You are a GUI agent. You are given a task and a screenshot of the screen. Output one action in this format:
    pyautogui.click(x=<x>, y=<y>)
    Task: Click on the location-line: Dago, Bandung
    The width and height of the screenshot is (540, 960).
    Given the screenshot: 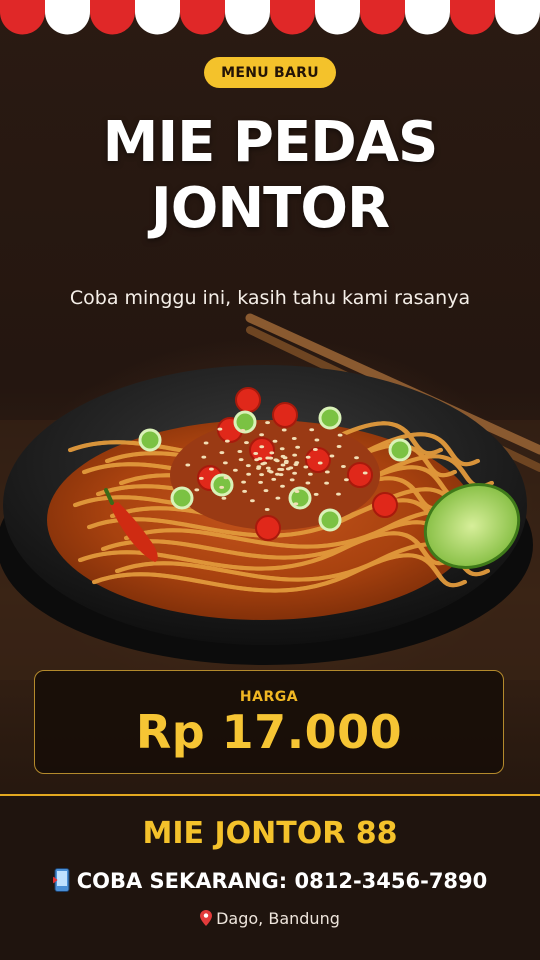 What is the action you would take?
    pyautogui.click(x=270, y=918)
    